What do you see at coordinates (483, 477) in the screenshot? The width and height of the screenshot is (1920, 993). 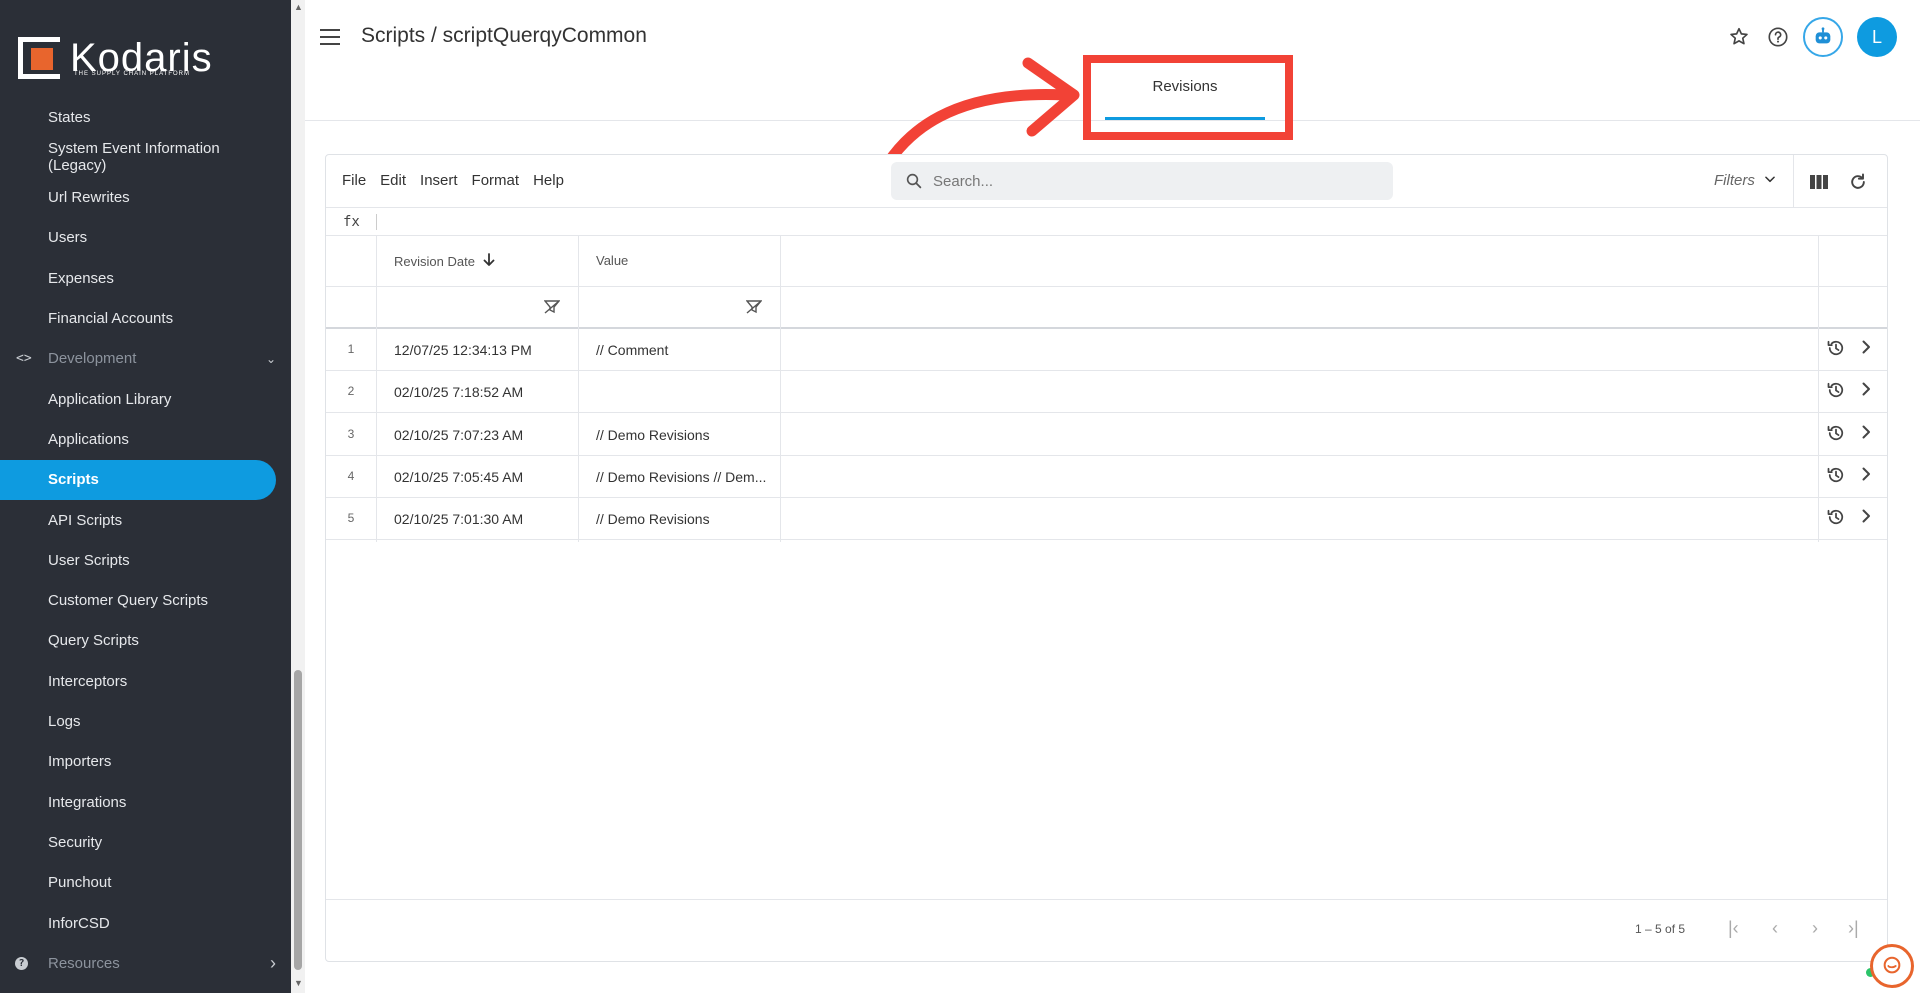 I see `cell-revision-date: 02/10/25 7:05:45 AM` at bounding box center [483, 477].